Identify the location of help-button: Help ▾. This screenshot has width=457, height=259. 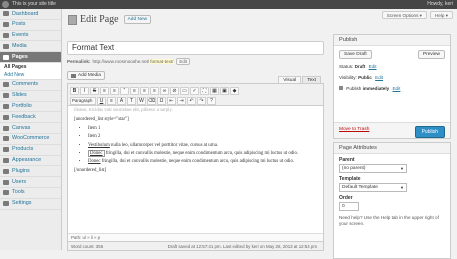
(441, 15).